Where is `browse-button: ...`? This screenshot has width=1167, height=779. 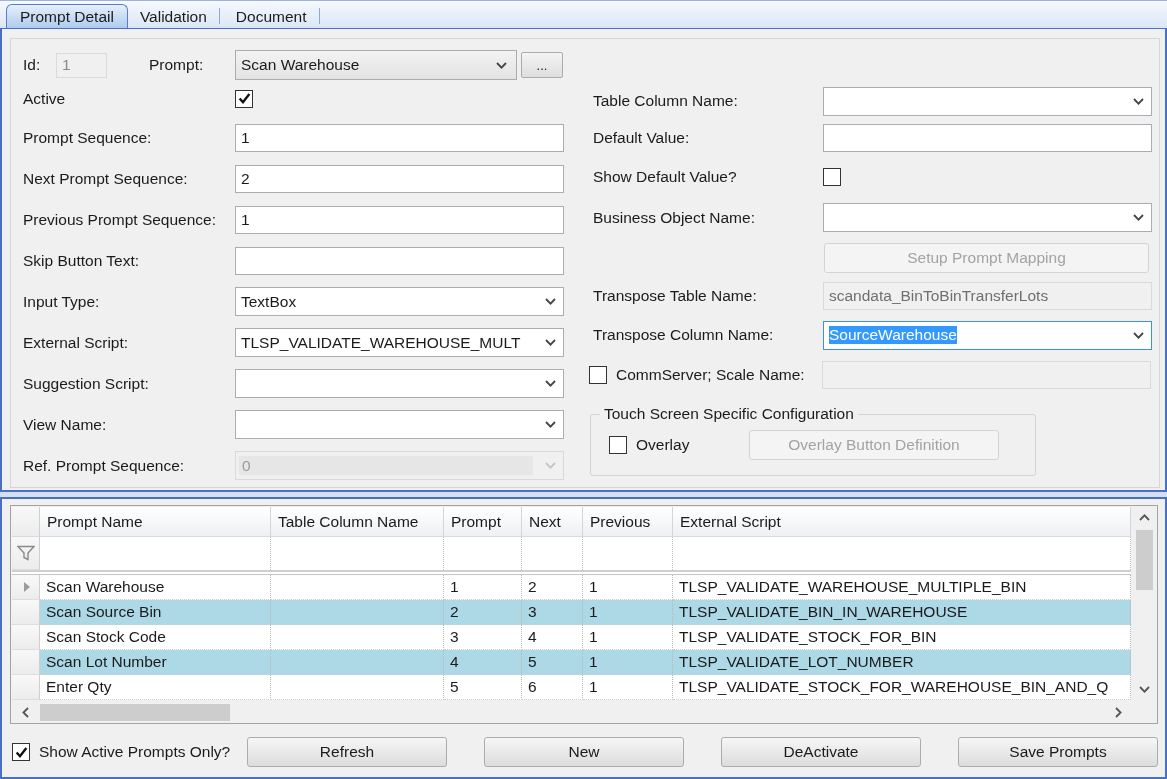 browse-button: ... is located at coordinates (542, 65).